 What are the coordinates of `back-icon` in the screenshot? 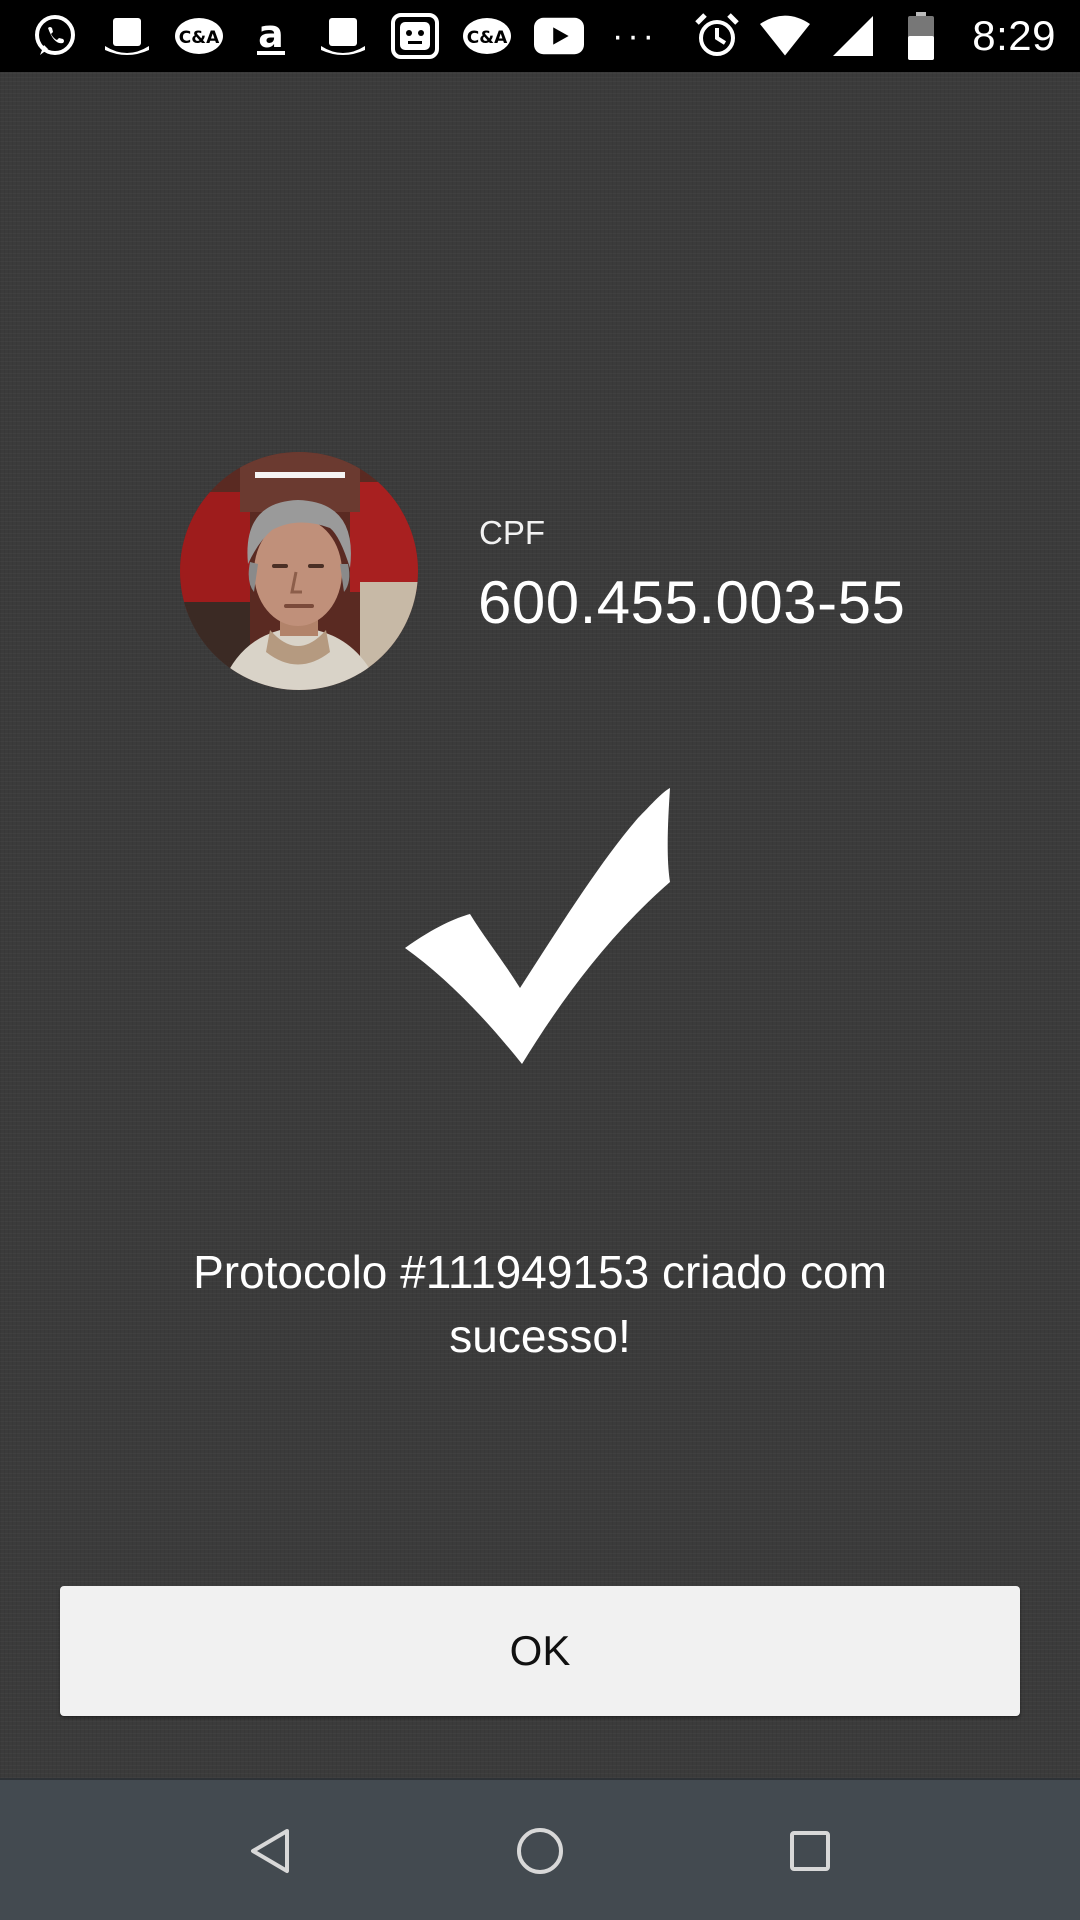 It's located at (270, 1851).